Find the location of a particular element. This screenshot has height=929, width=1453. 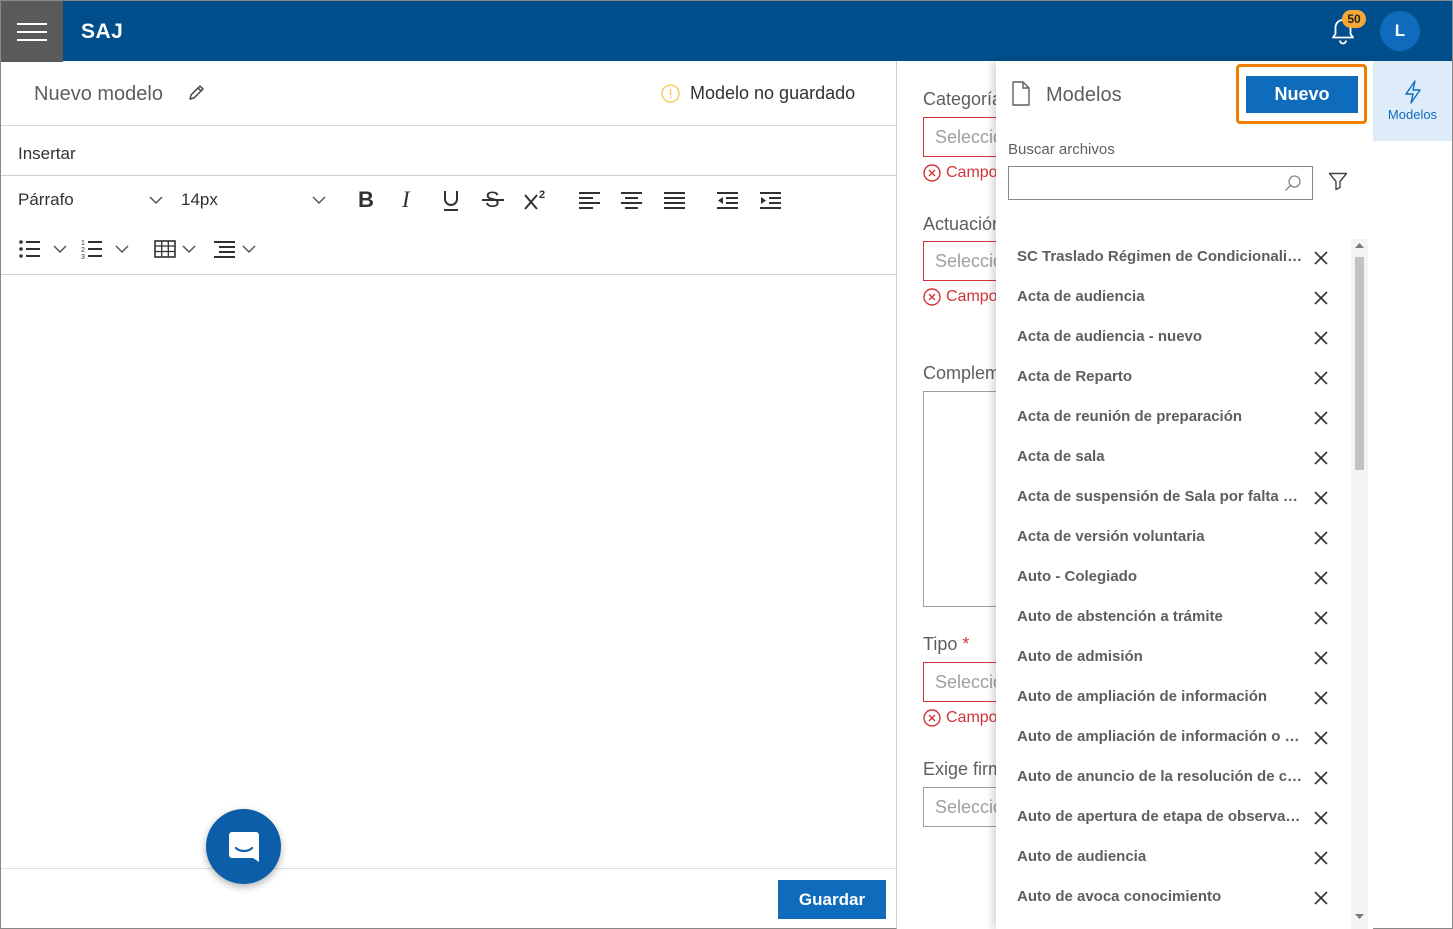

indent-button is located at coordinates (771, 200).